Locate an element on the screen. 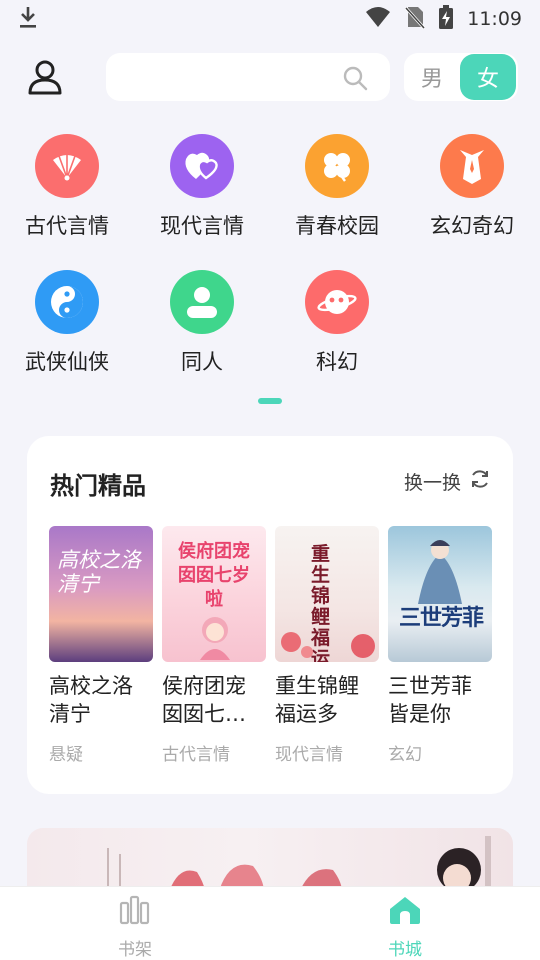  category-sci-fi: 科幻 is located at coordinates (337, 325).